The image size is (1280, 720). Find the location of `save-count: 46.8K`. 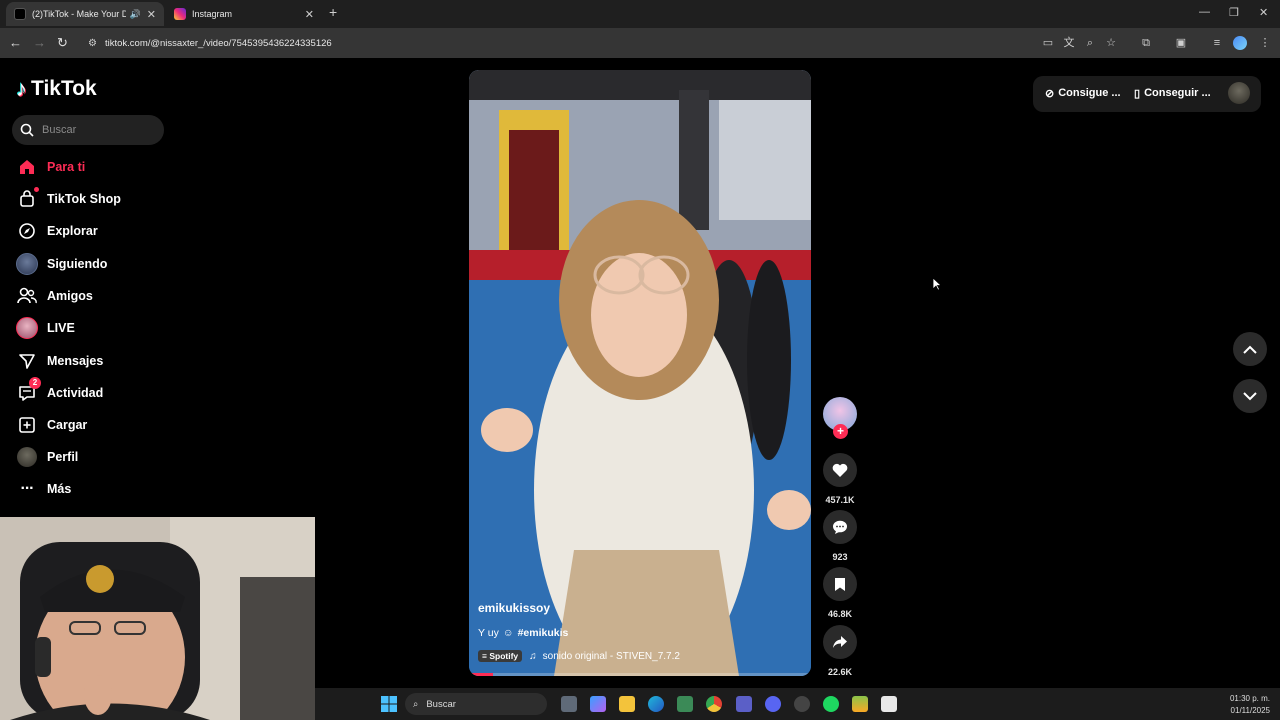

save-count: 46.8K is located at coordinates (840, 614).